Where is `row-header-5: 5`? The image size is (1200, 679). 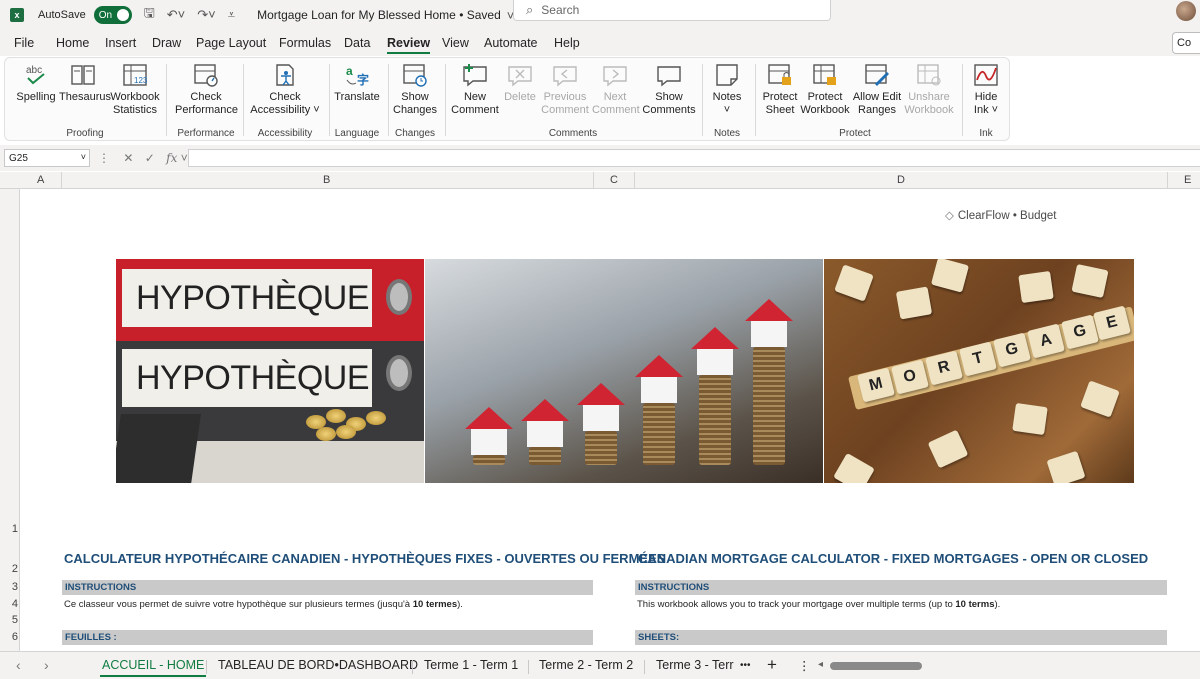 row-header-5: 5 is located at coordinates (9, 620).